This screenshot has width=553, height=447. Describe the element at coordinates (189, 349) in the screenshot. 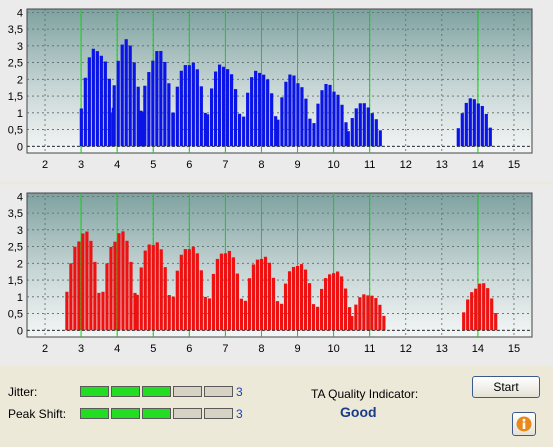

I see `x-tick-label: 6` at that location.